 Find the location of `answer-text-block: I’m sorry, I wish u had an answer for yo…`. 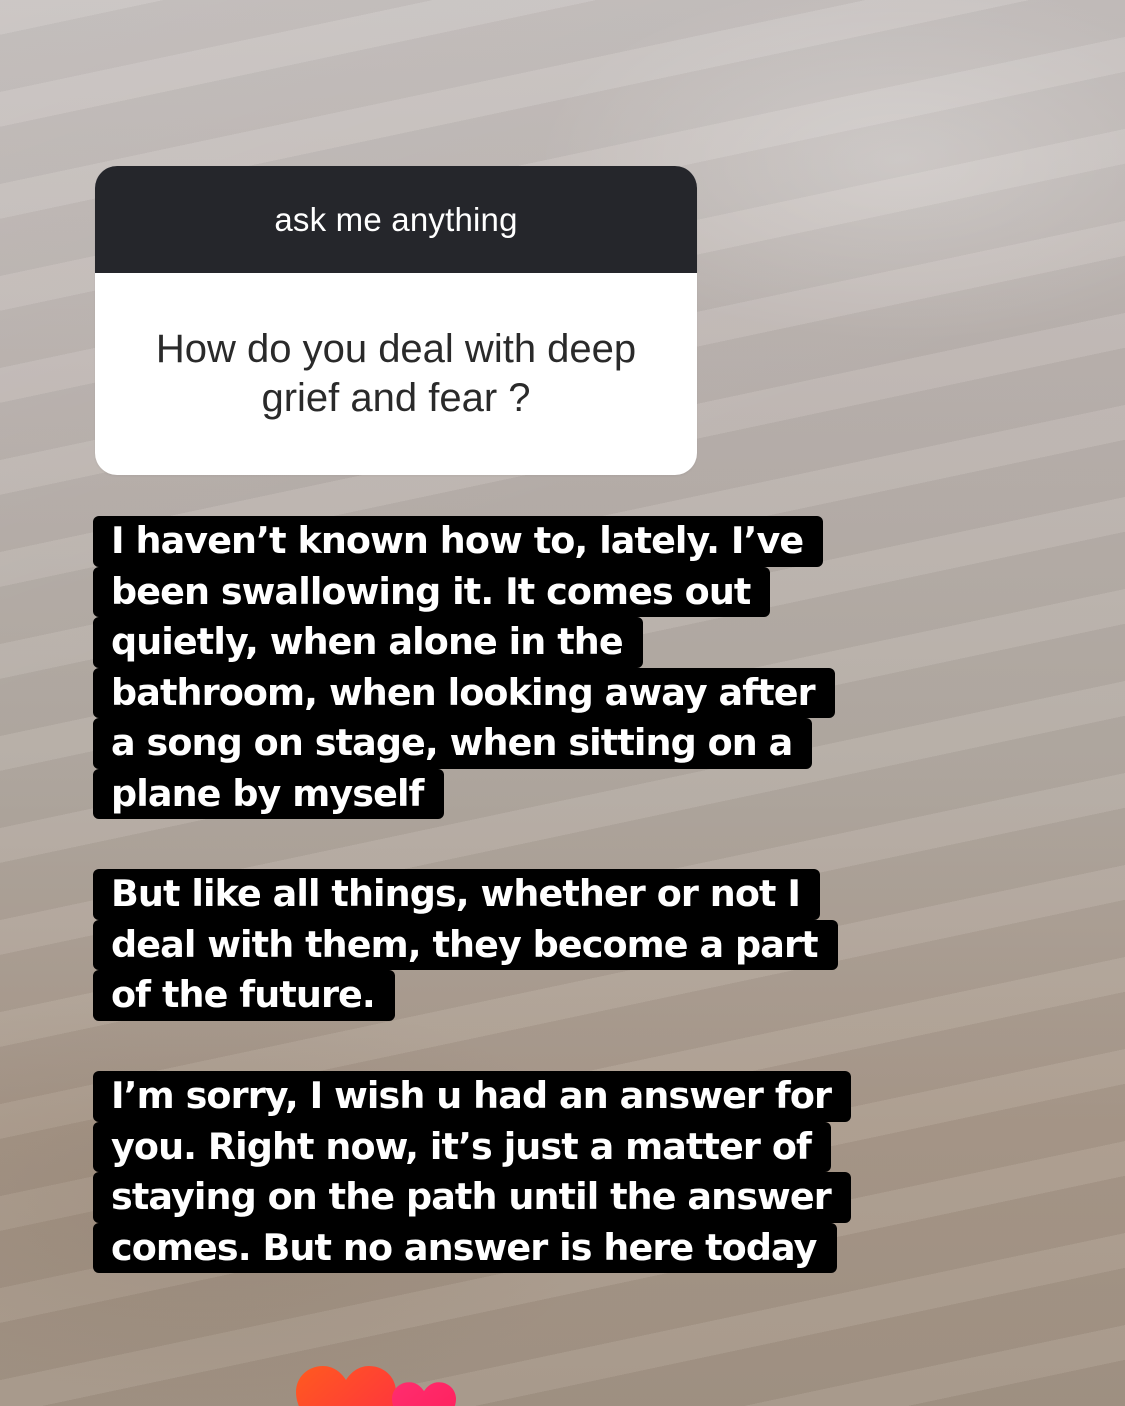

answer-text-block: I’m sorry, I wish u had an answer for yo… is located at coordinates (493, 1172).